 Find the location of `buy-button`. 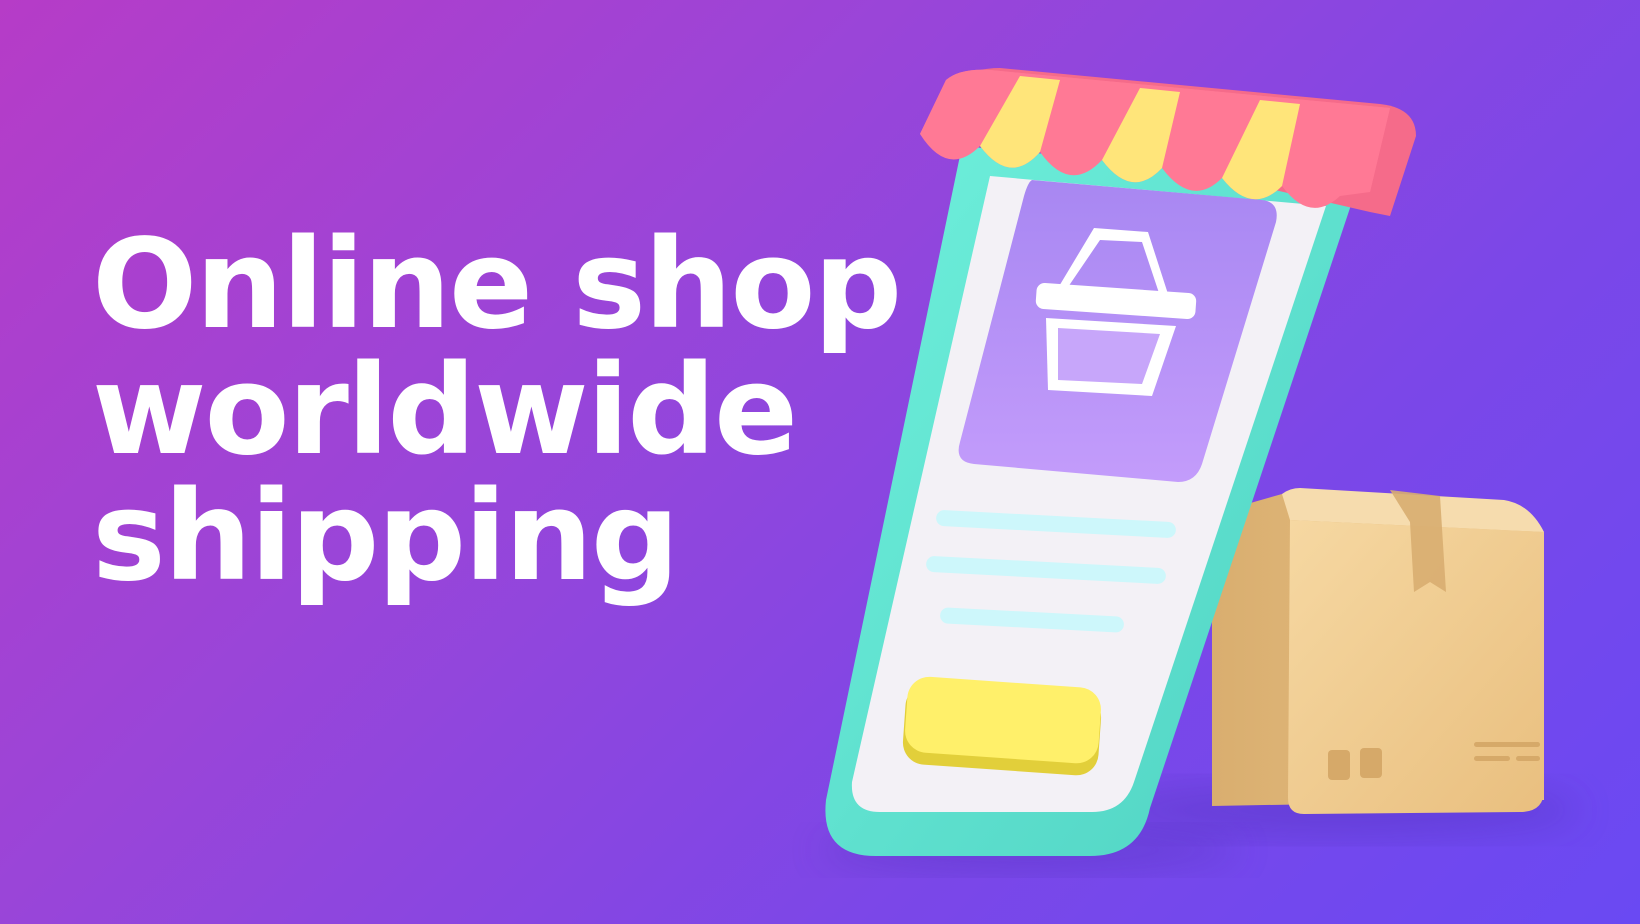

buy-button is located at coordinates (1002, 726).